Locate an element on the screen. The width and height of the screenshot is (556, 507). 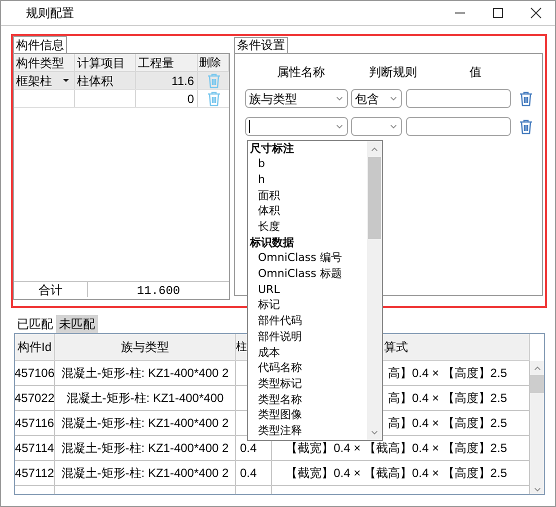
rule-select: 包含 is located at coordinates (376, 98).